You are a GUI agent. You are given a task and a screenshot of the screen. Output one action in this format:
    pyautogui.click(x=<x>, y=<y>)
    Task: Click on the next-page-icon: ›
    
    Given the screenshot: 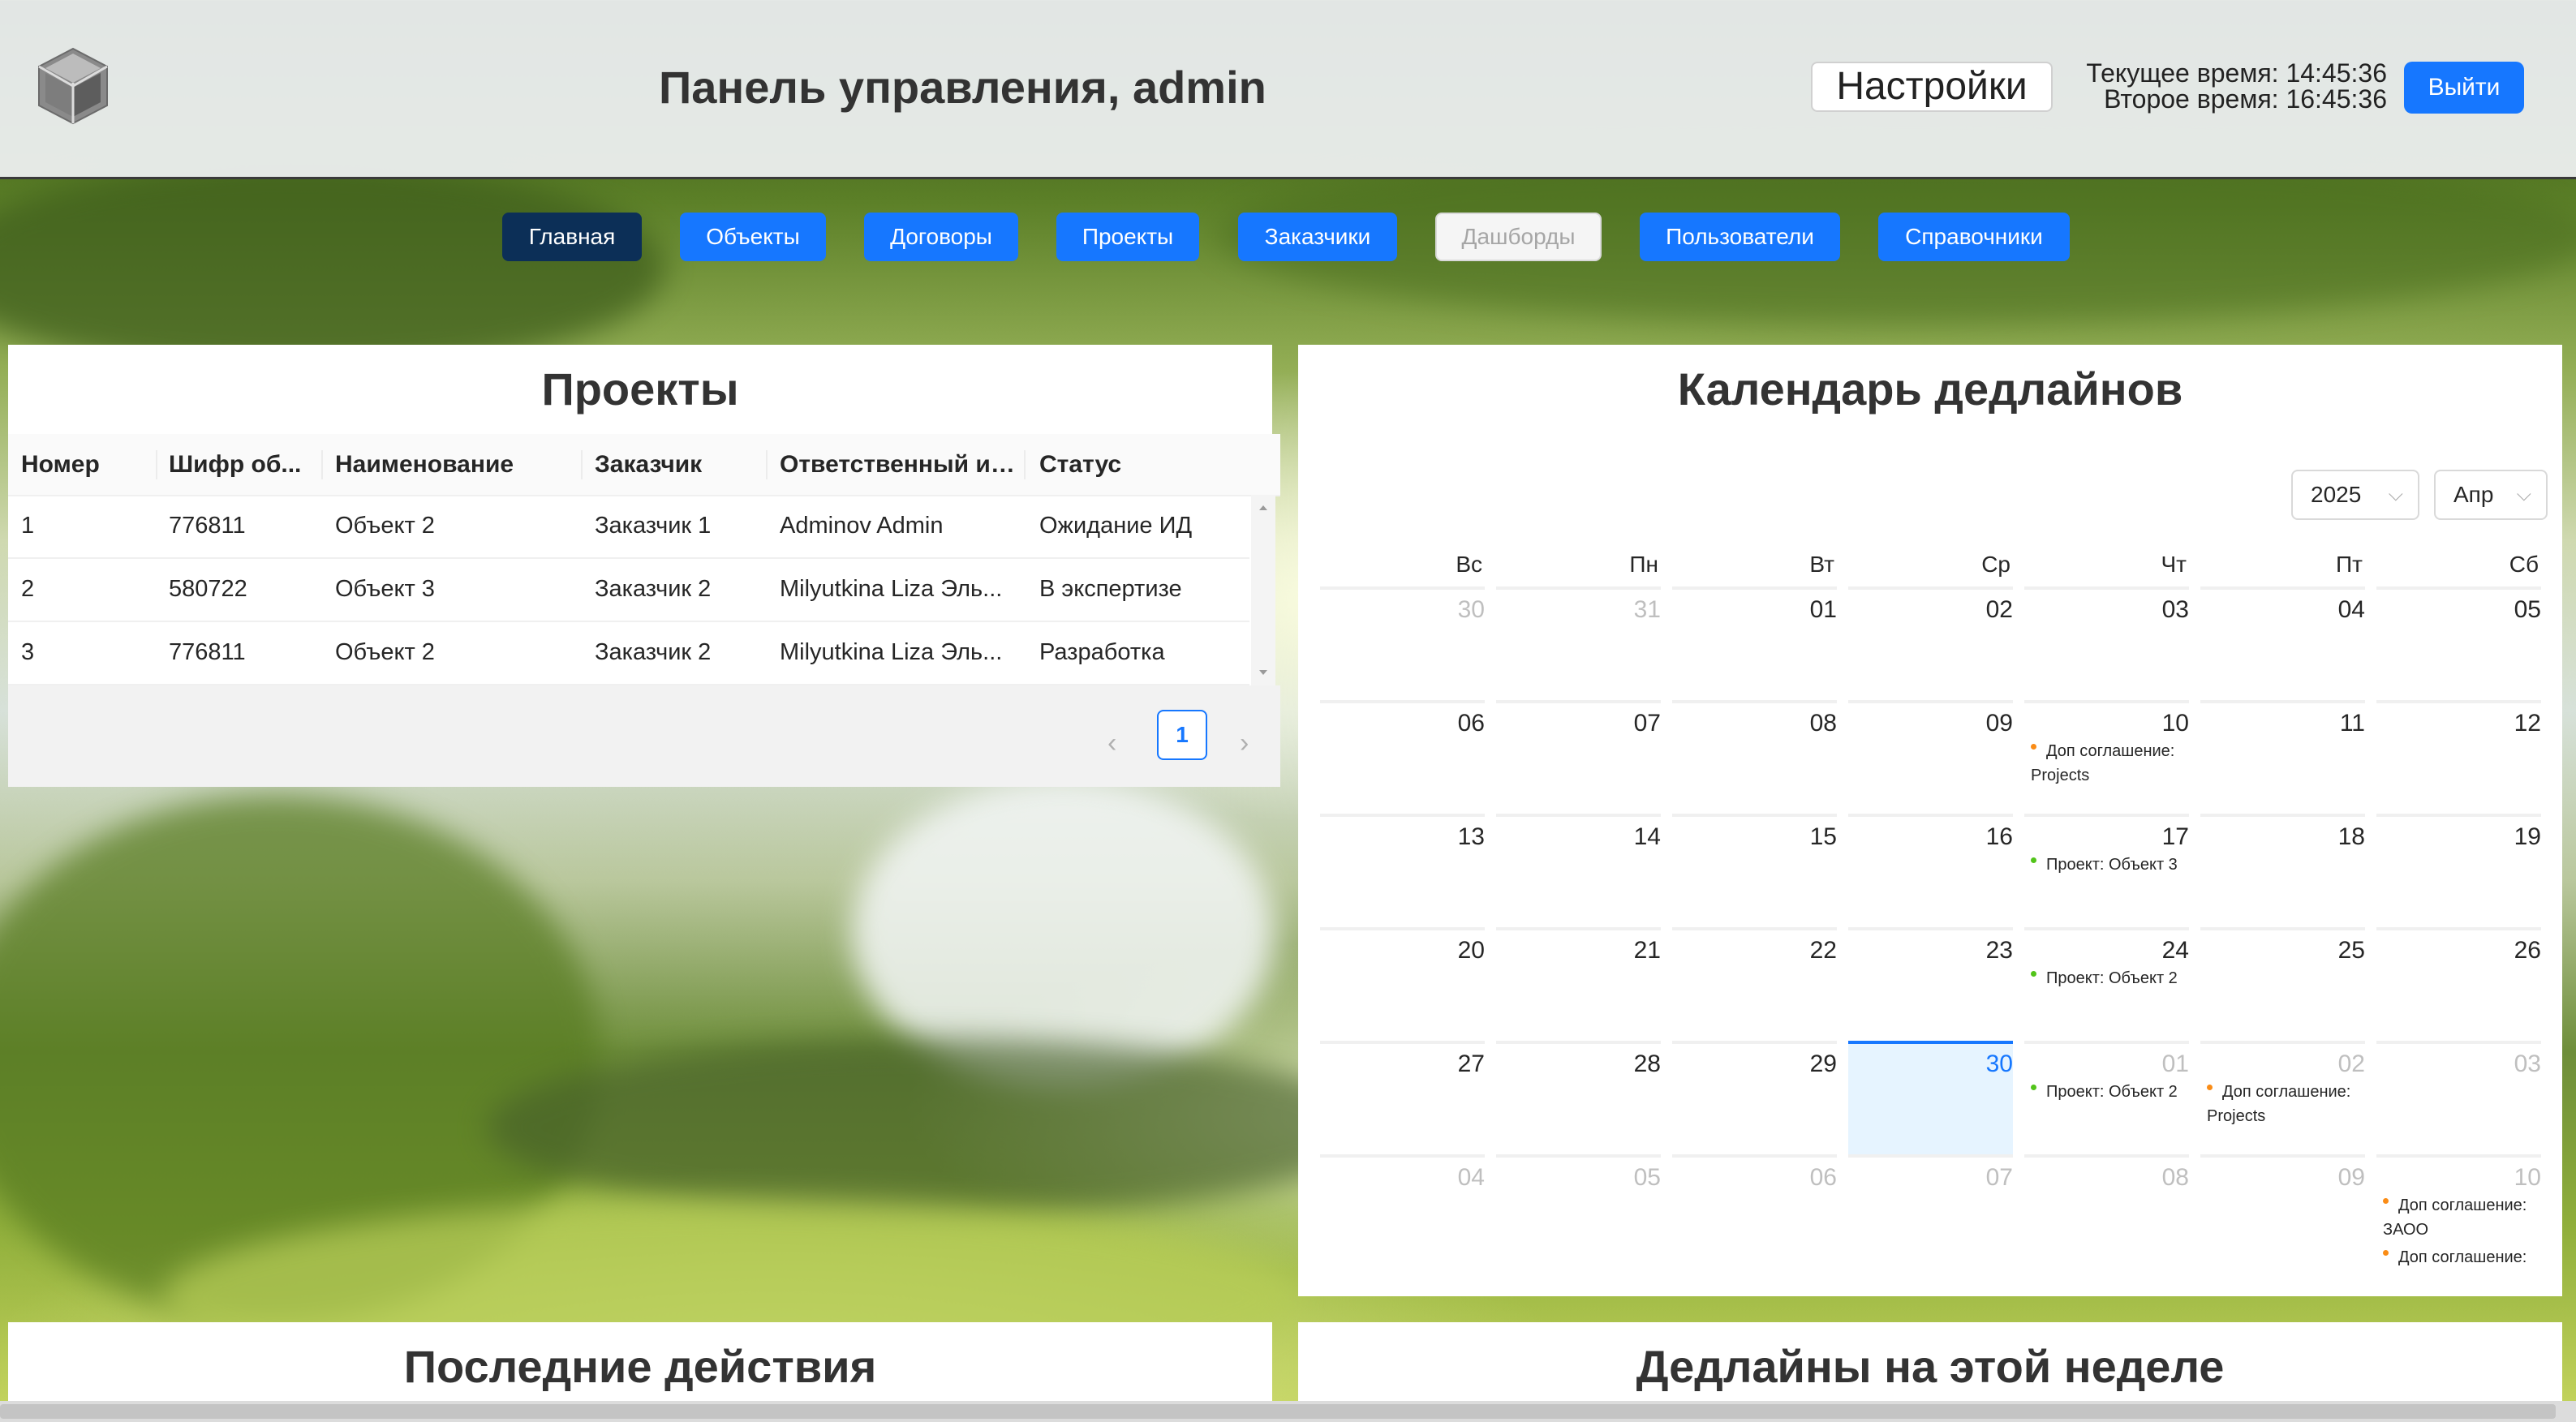 What is the action you would take?
    pyautogui.click(x=1244, y=744)
    